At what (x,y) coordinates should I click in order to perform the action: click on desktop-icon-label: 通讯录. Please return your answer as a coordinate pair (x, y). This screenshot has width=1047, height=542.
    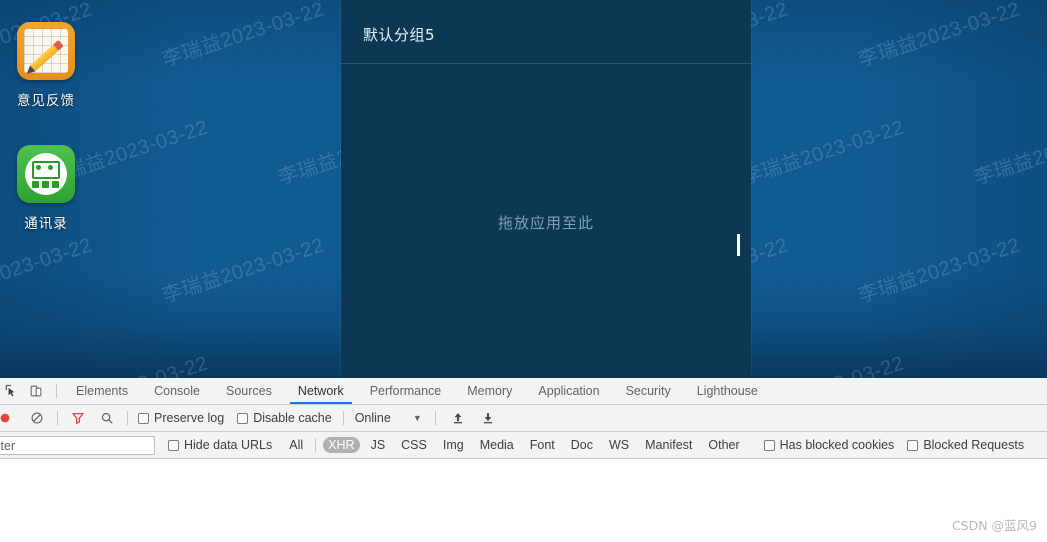
    Looking at the image, I should click on (46, 224).